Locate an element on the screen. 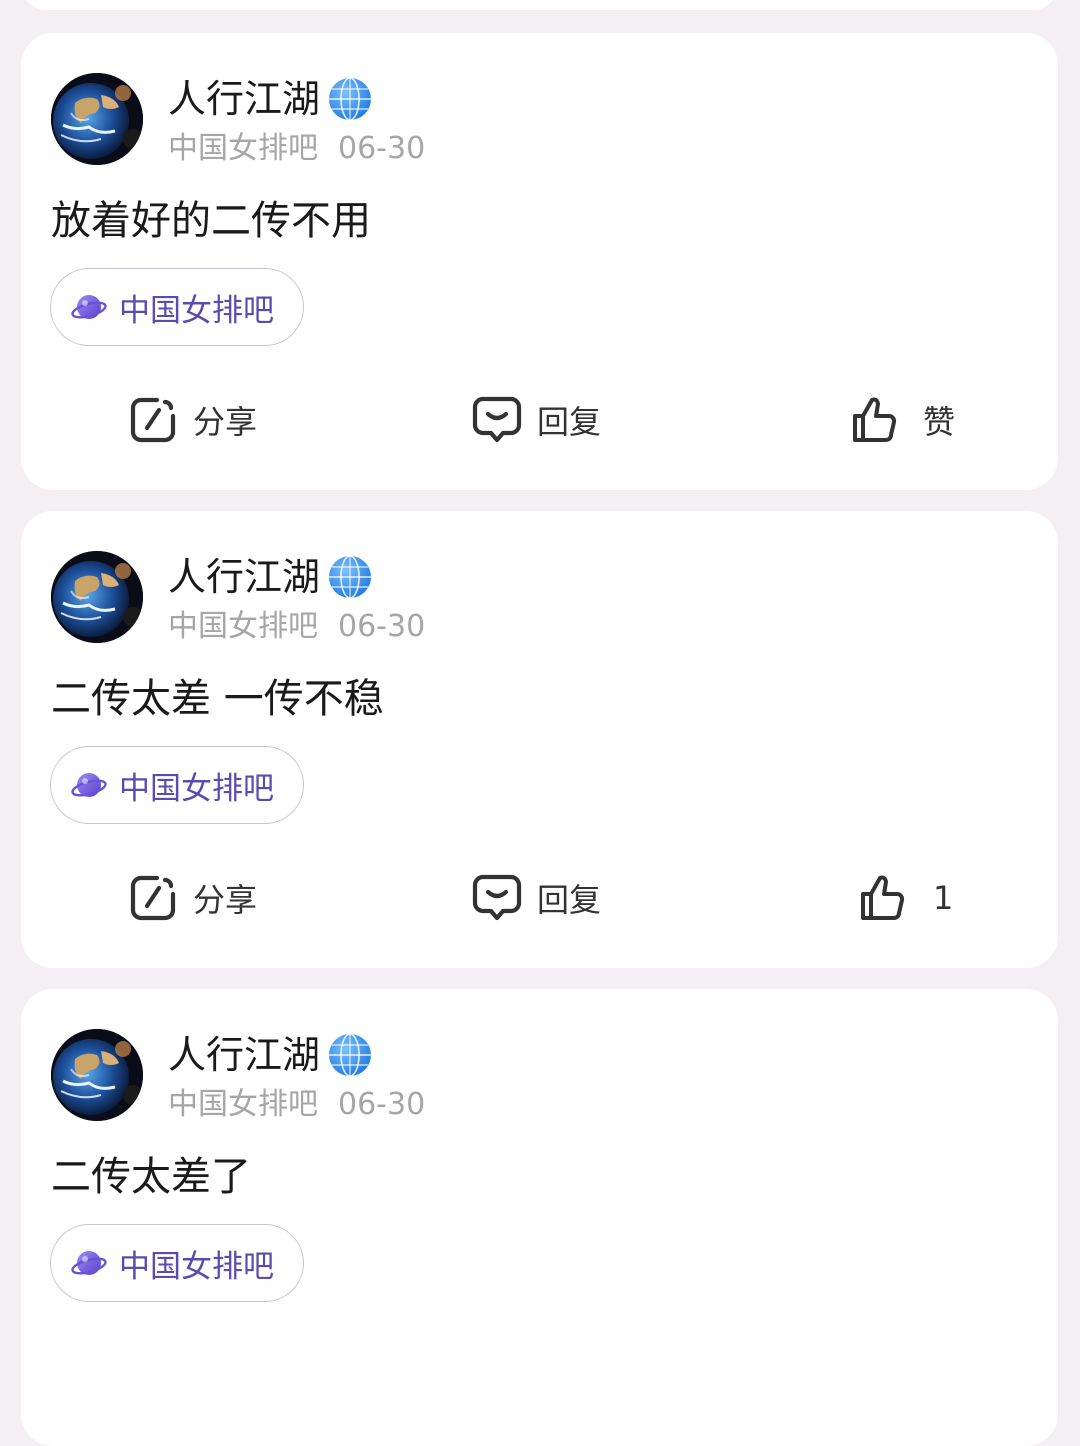 The height and width of the screenshot is (1446, 1080). previous-post-card is located at coordinates (539, 5).